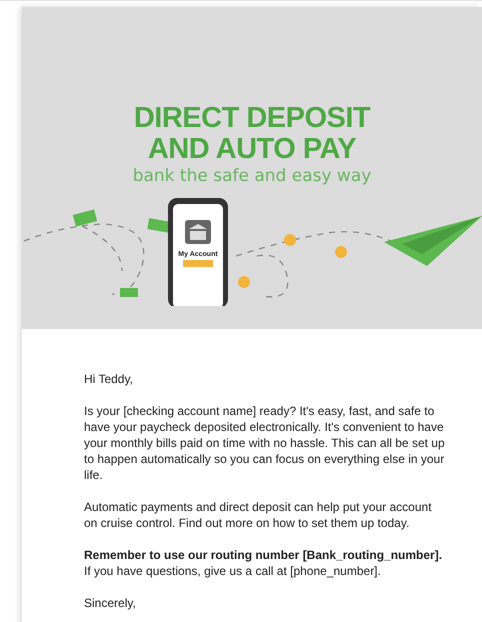 The image size is (482, 622). Describe the element at coordinates (258, 515) in the screenshot. I see `body-paragraph: Automatic payments and direct deposit can help put your account on cruise control. Find out more on how to set them up today.` at that location.